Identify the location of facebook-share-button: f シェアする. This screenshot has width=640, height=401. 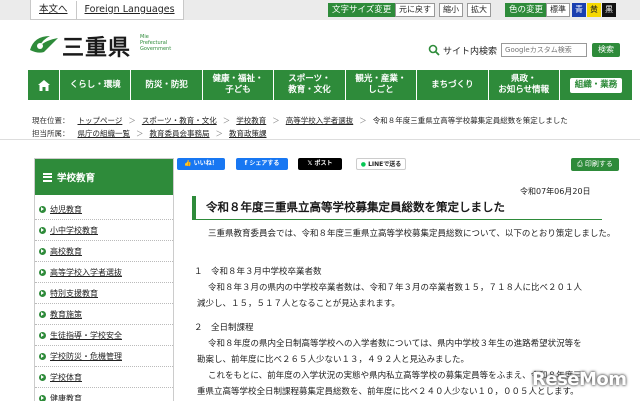
(262, 164).